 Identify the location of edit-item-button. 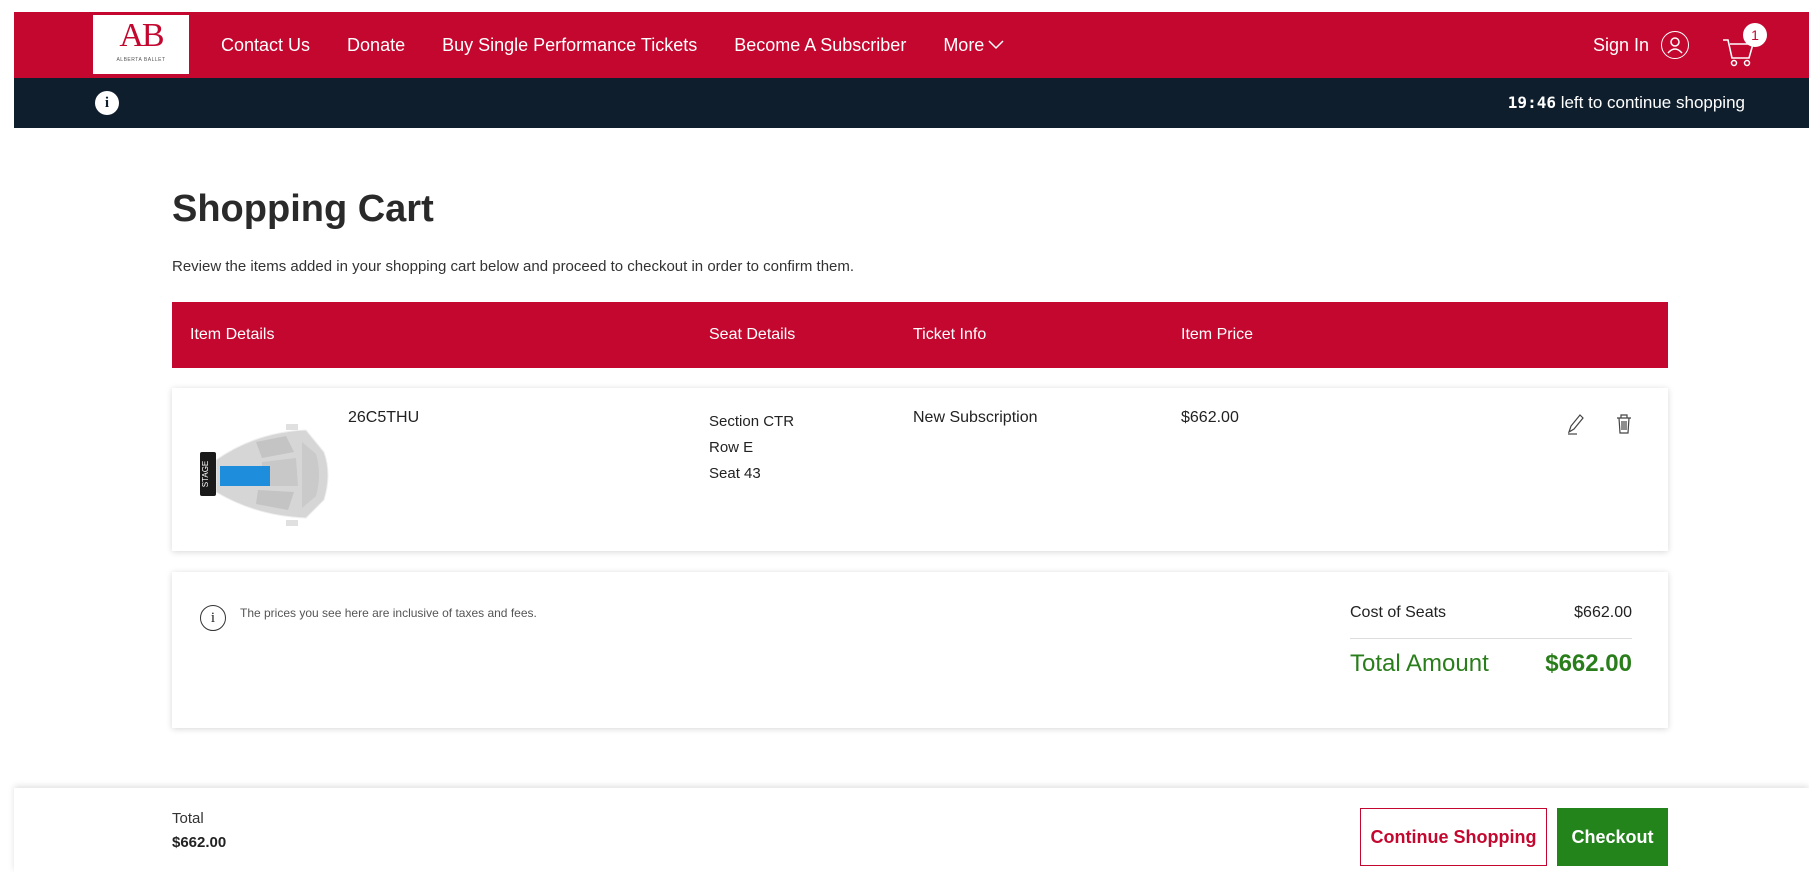
(1575, 424).